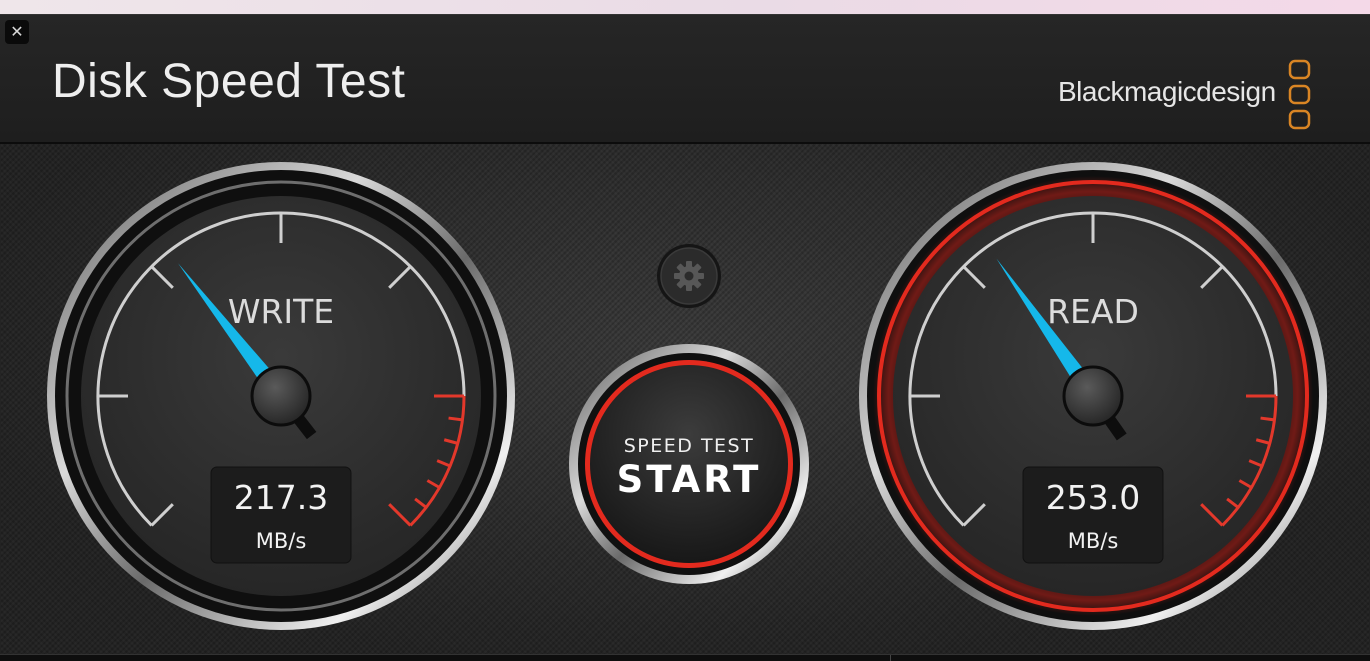  I want to click on read-gauge-hub, so click(1093, 396).